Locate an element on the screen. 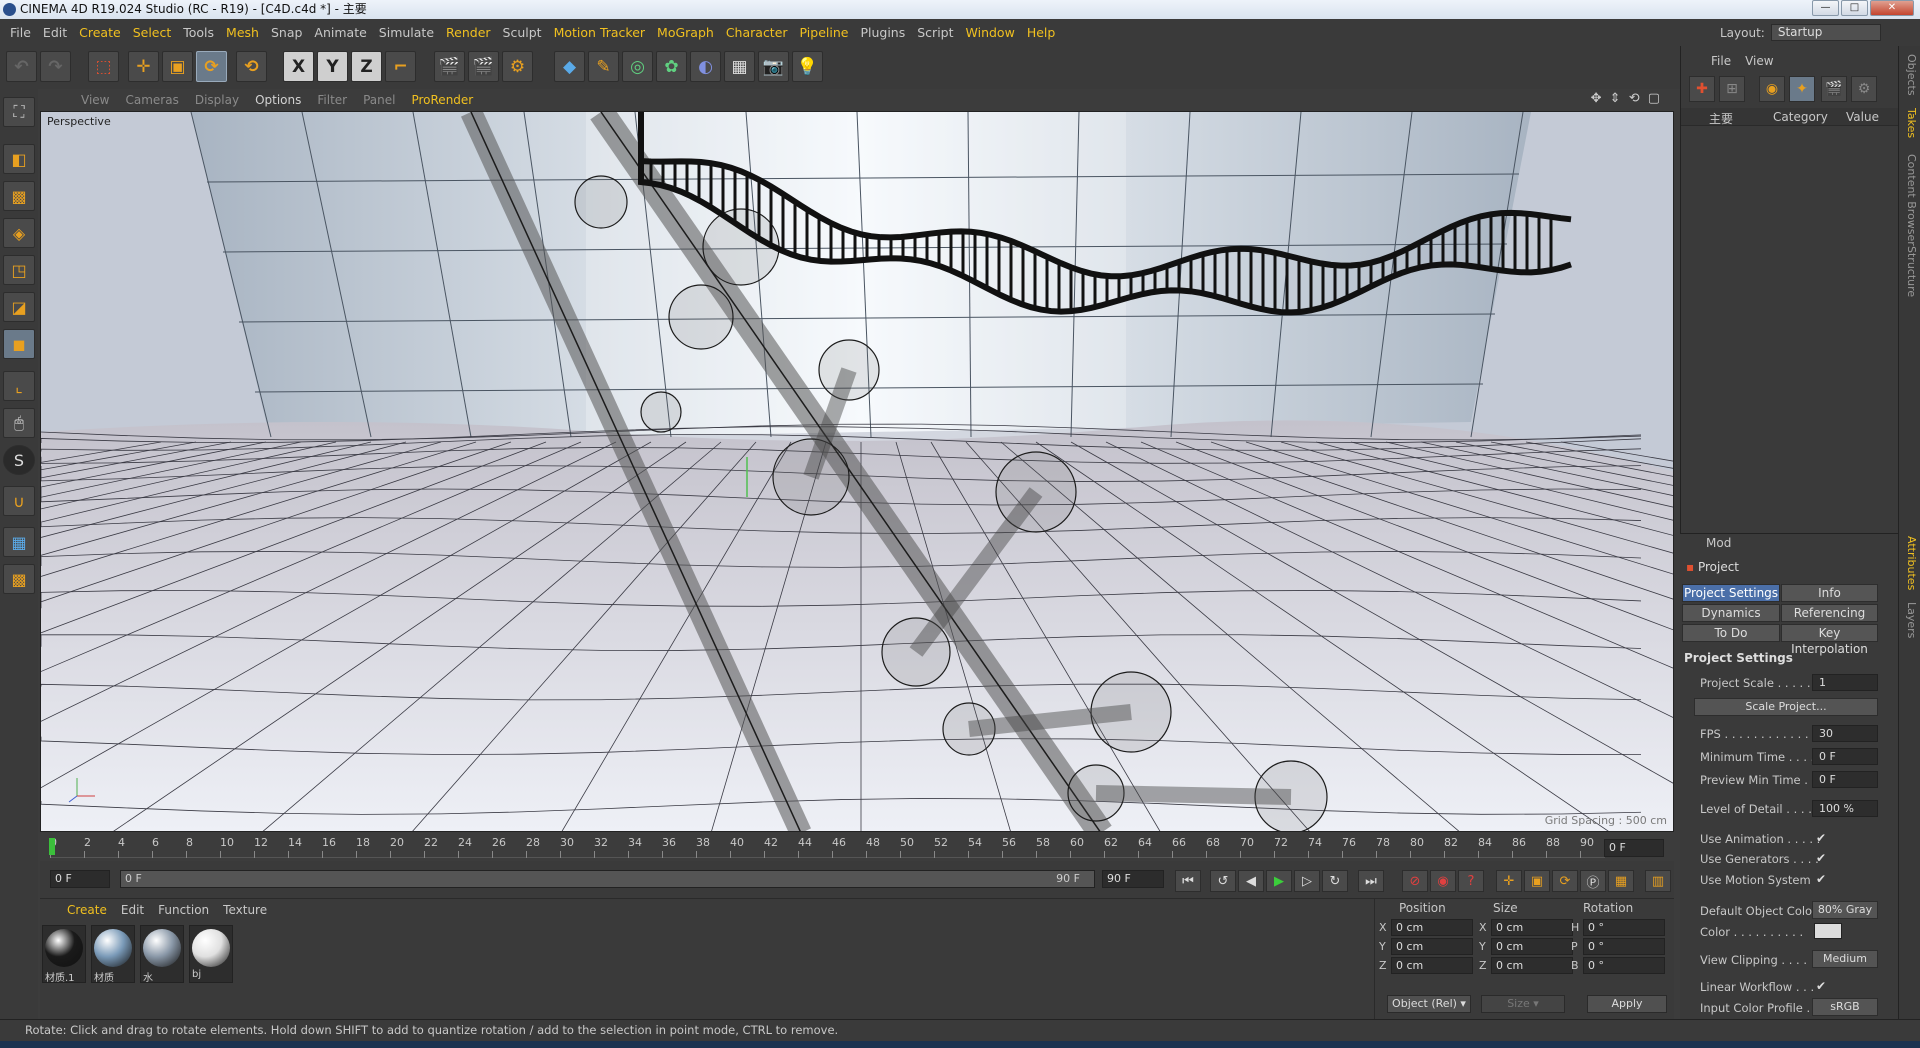 This screenshot has height=1048, width=1920. deformer-icon: ◐ is located at coordinates (705, 66).